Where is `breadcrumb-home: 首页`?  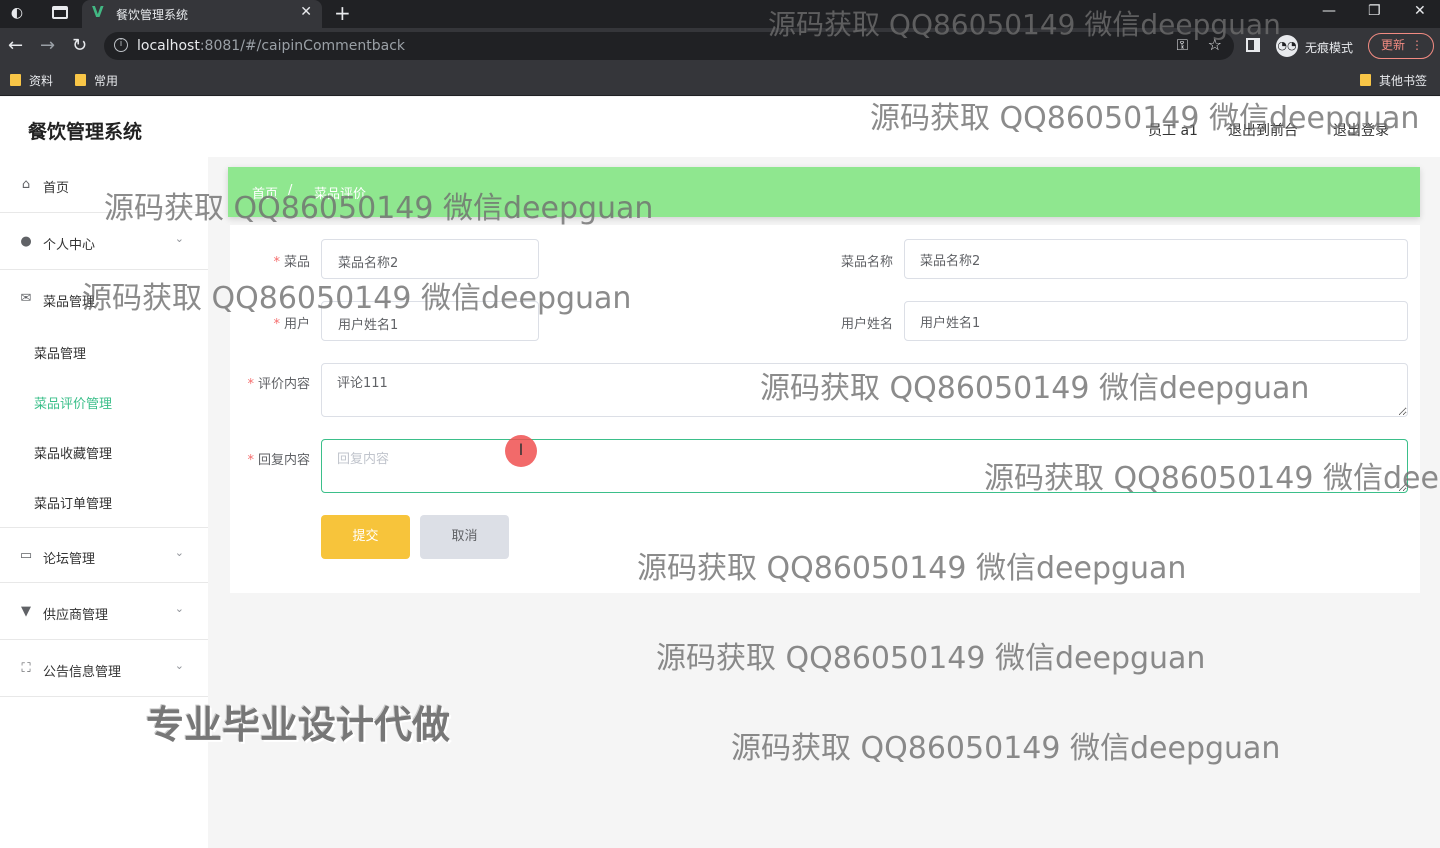
breadcrumb-home: 首页 is located at coordinates (265, 192).